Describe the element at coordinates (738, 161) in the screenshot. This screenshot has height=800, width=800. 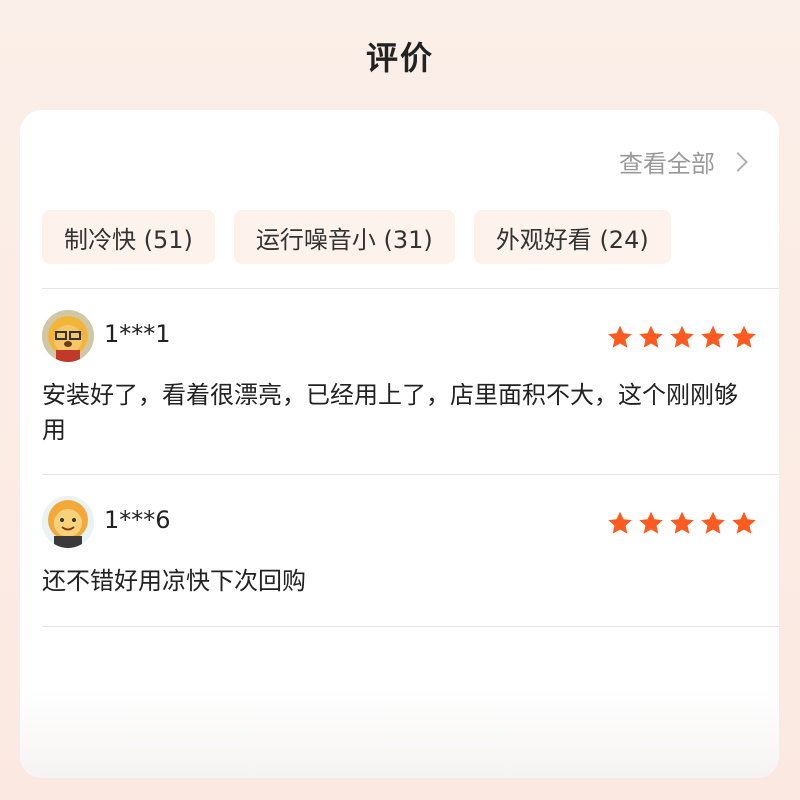
I see `chevron-right-icon` at that location.